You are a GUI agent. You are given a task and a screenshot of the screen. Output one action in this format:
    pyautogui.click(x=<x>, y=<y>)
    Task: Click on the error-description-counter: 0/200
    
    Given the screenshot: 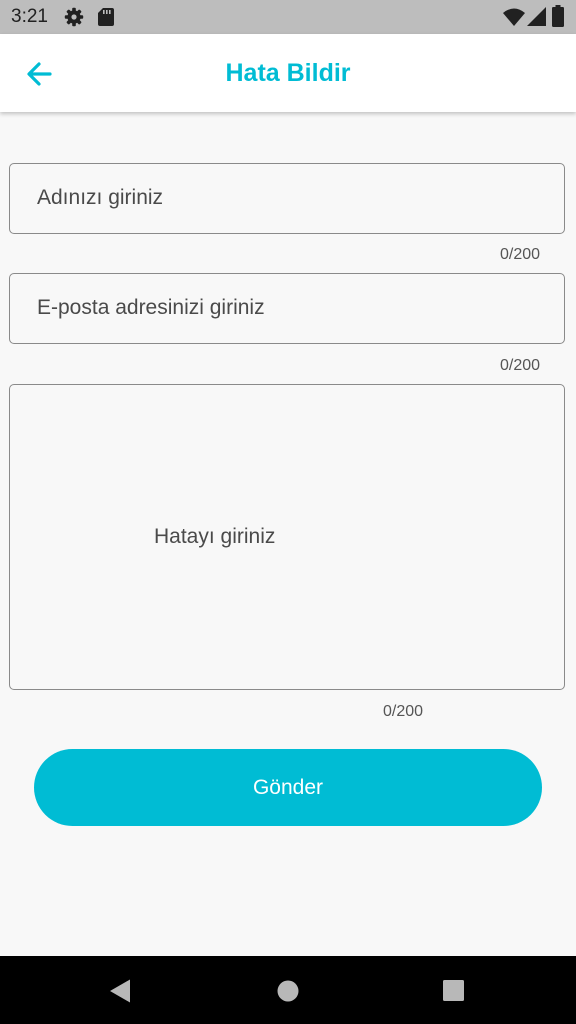 What is the action you would take?
    pyautogui.click(x=403, y=711)
    